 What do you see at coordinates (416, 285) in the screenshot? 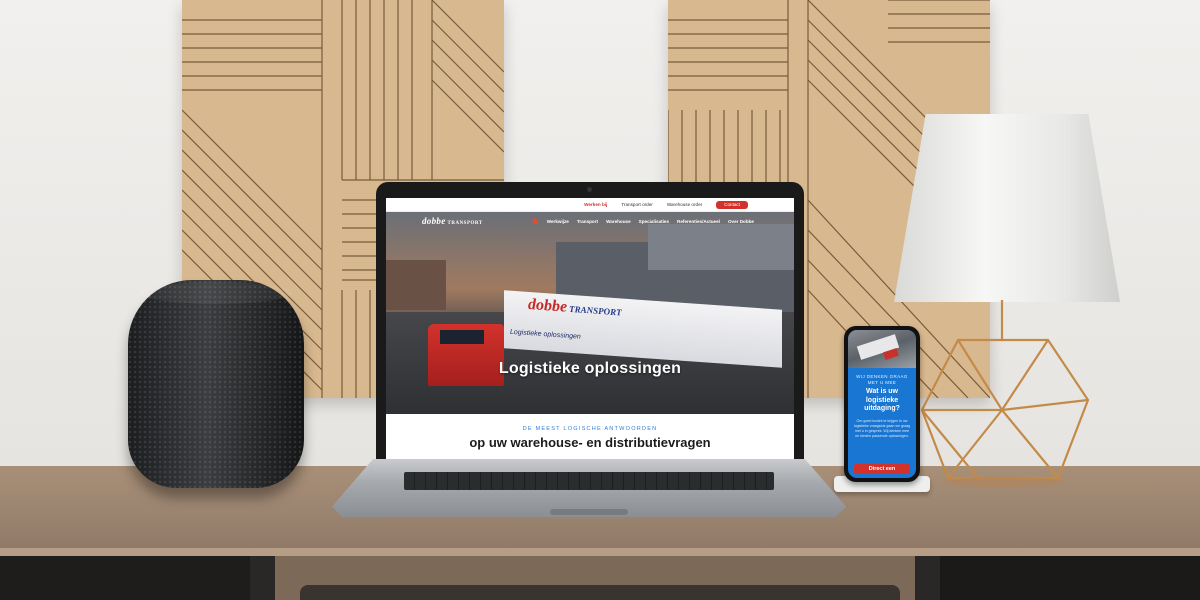
I see `building` at bounding box center [416, 285].